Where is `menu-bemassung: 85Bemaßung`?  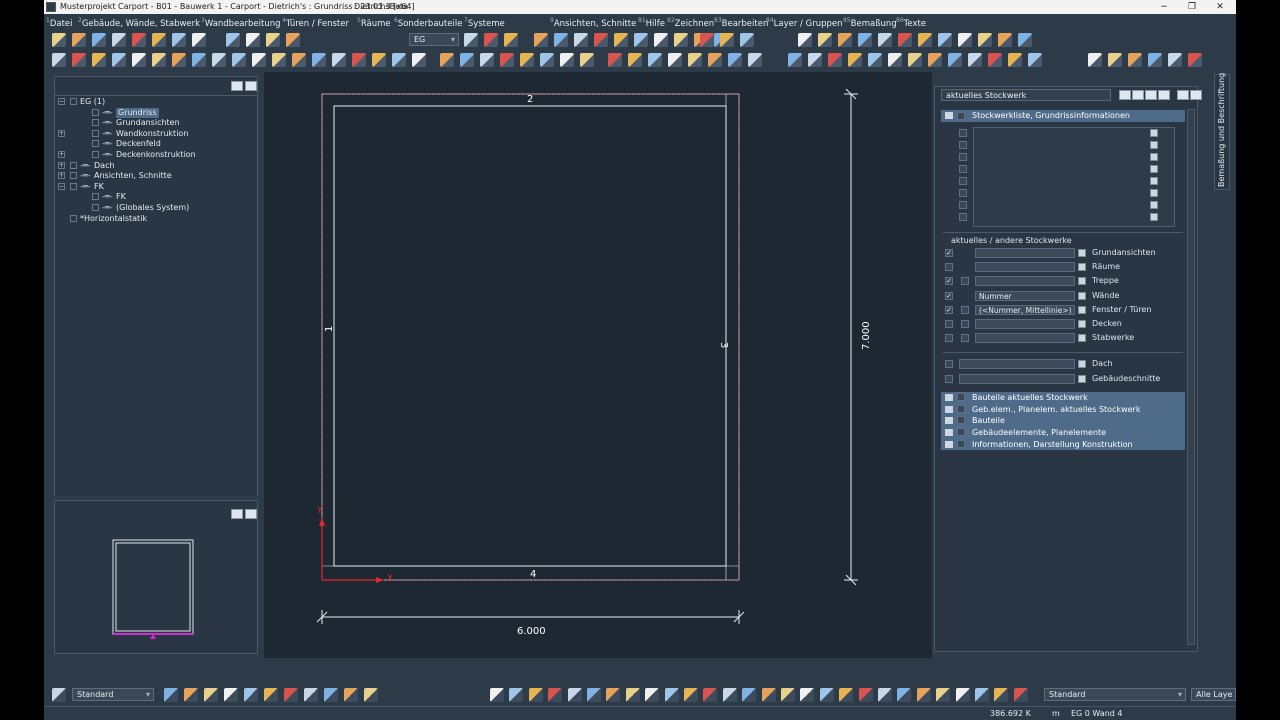 menu-bemassung: 85Bemaßung is located at coordinates (870, 22).